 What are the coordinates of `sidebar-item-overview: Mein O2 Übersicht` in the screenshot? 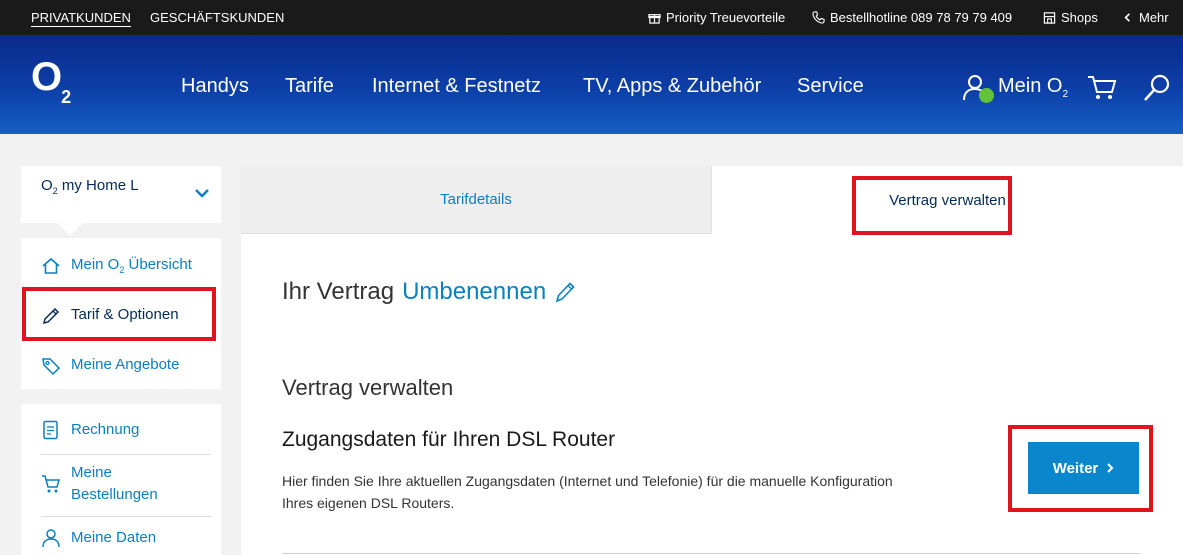 It's located at (121, 267).